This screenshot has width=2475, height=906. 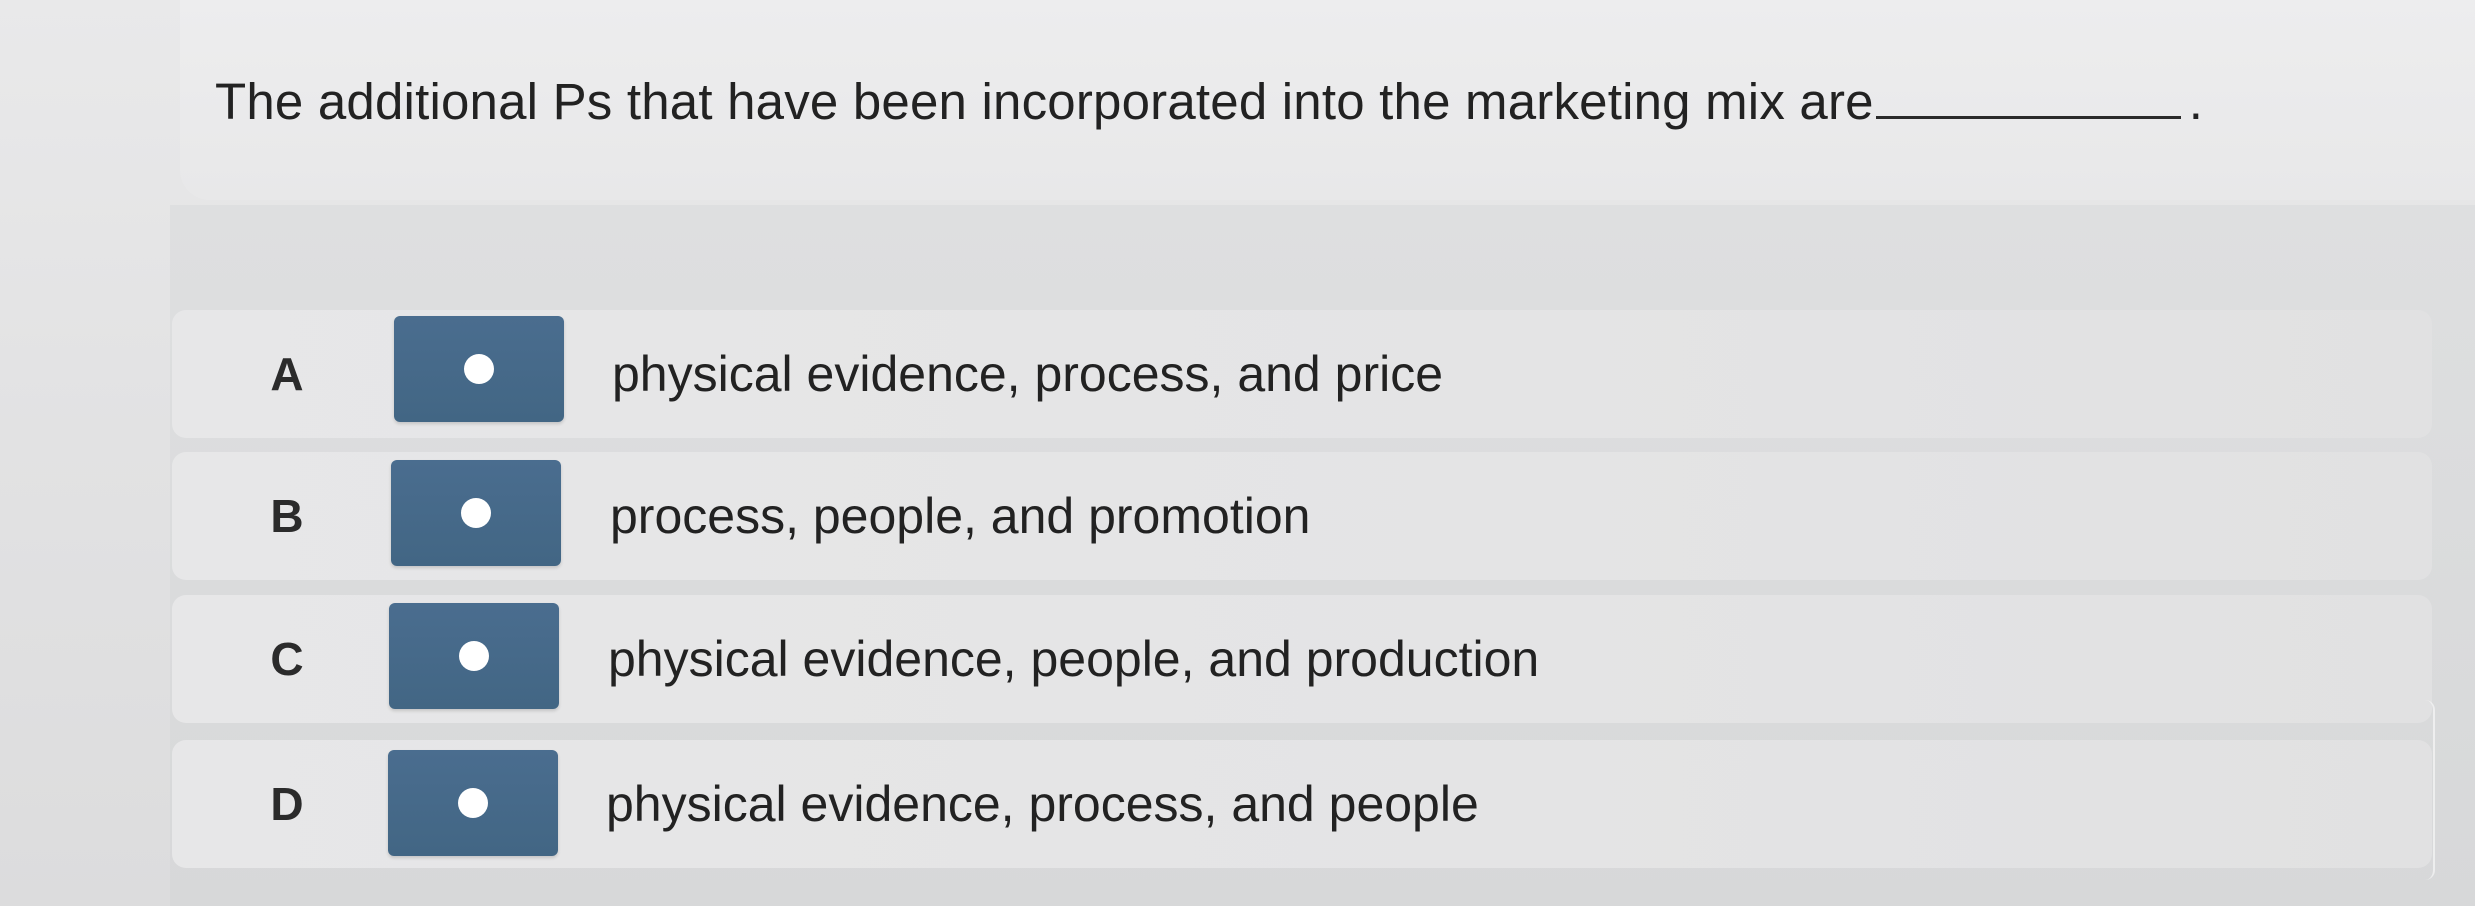 What do you see at coordinates (1028, 374) in the screenshot?
I see `choice-text: physical evidence, process, and price` at bounding box center [1028, 374].